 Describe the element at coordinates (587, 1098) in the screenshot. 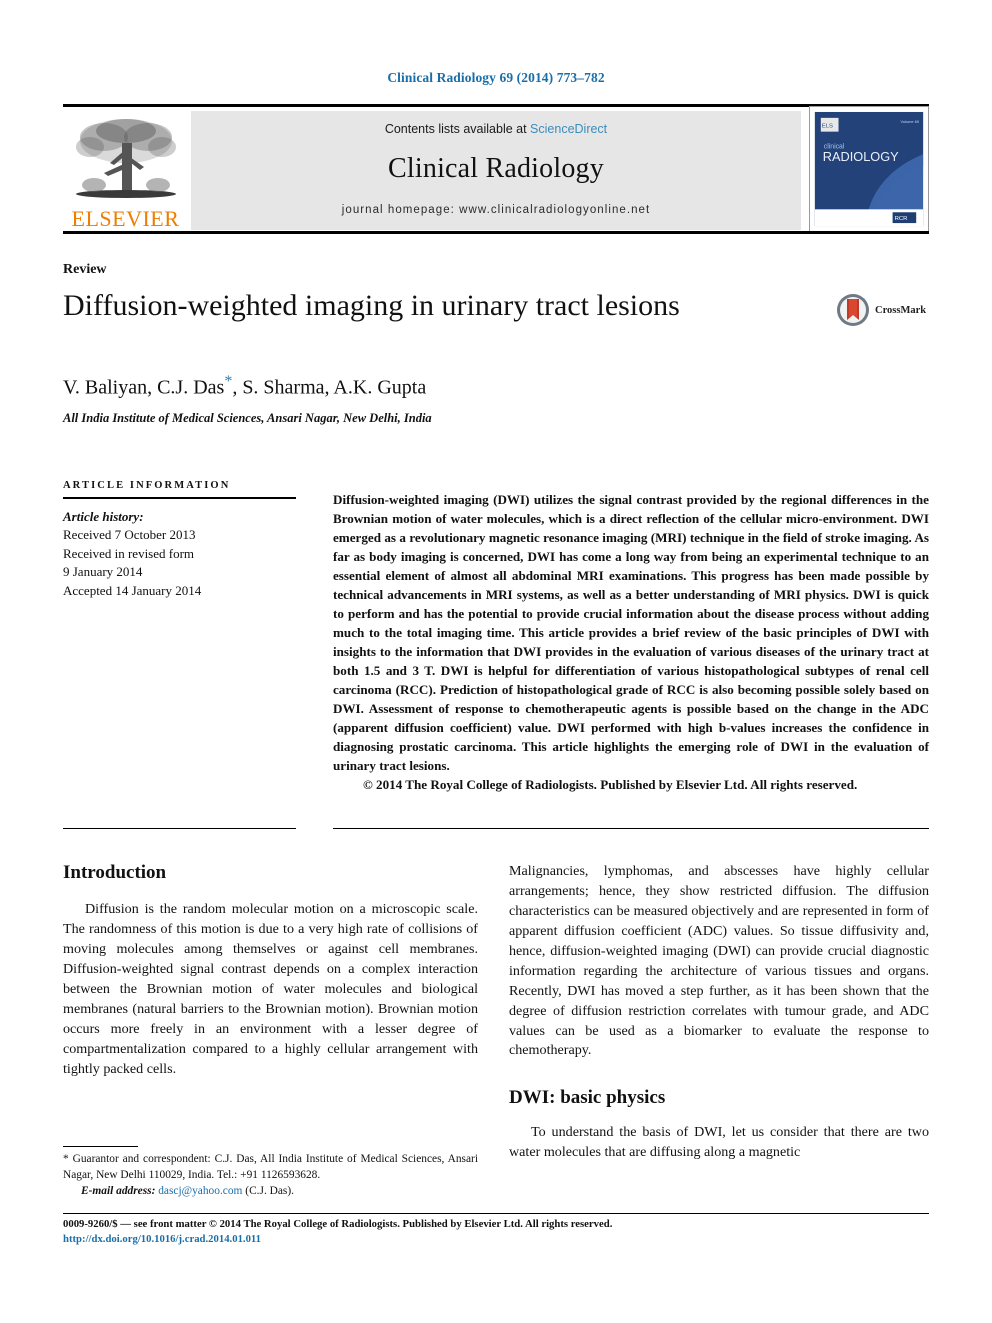

I see `section-heading-dwi-basic-physics: DWI: basic physics` at that location.